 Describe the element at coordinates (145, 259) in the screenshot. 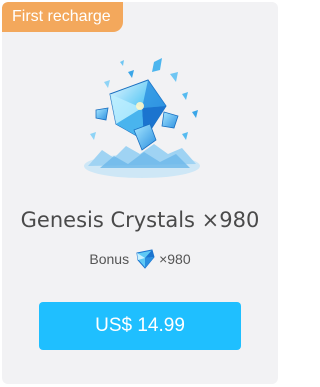

I see `crystal-icon` at that location.